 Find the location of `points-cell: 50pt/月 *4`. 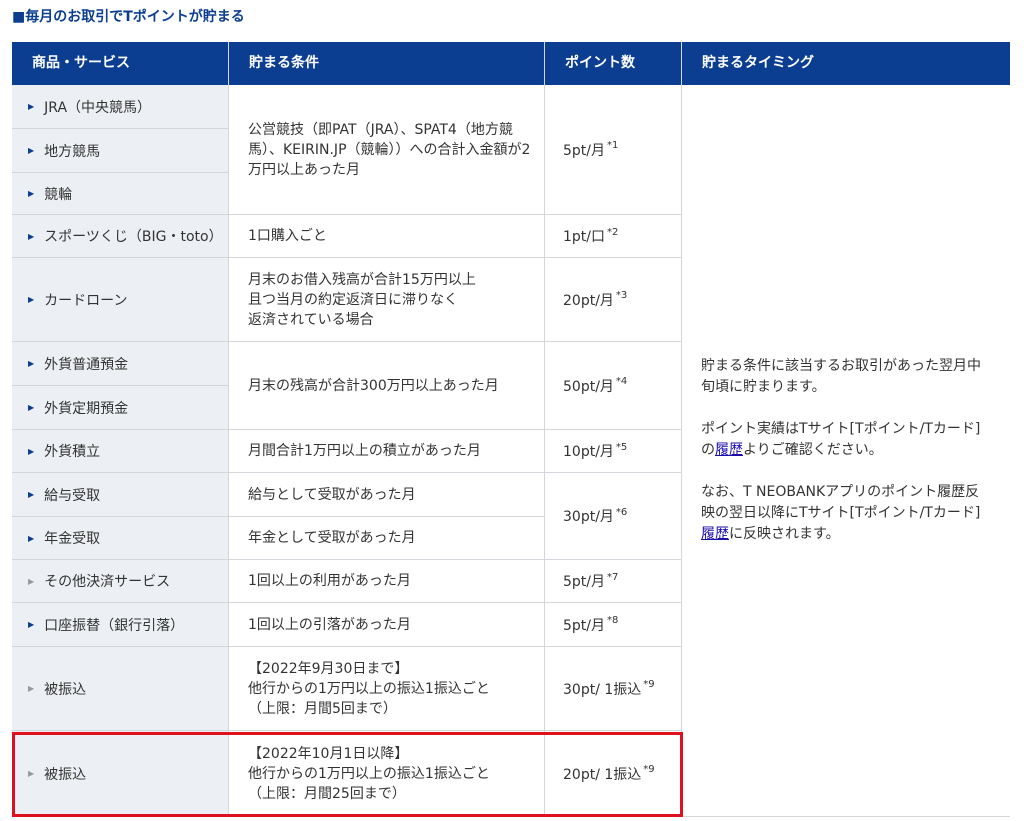

points-cell: 50pt/月 *4 is located at coordinates (613, 386).